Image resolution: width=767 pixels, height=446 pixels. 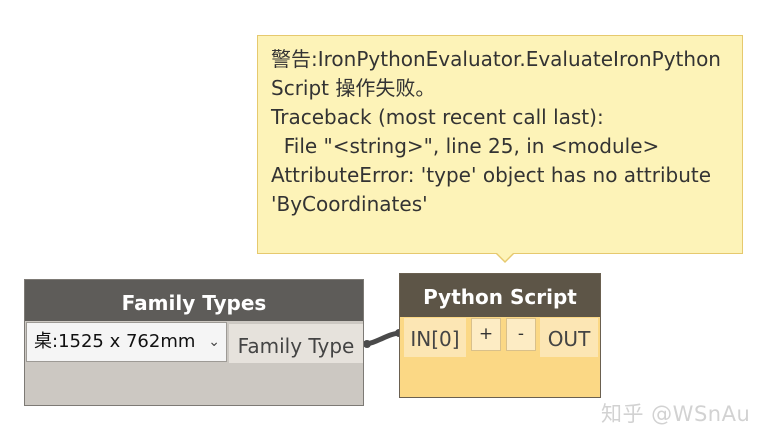 I want to click on add-input-button: +, so click(x=486, y=334).